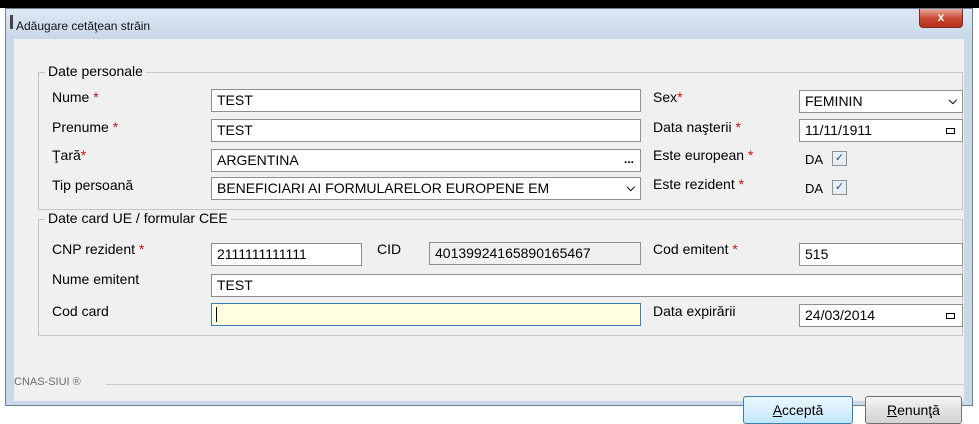 Image resolution: width=979 pixels, height=424 pixels. I want to click on close-button: x, so click(941, 18).